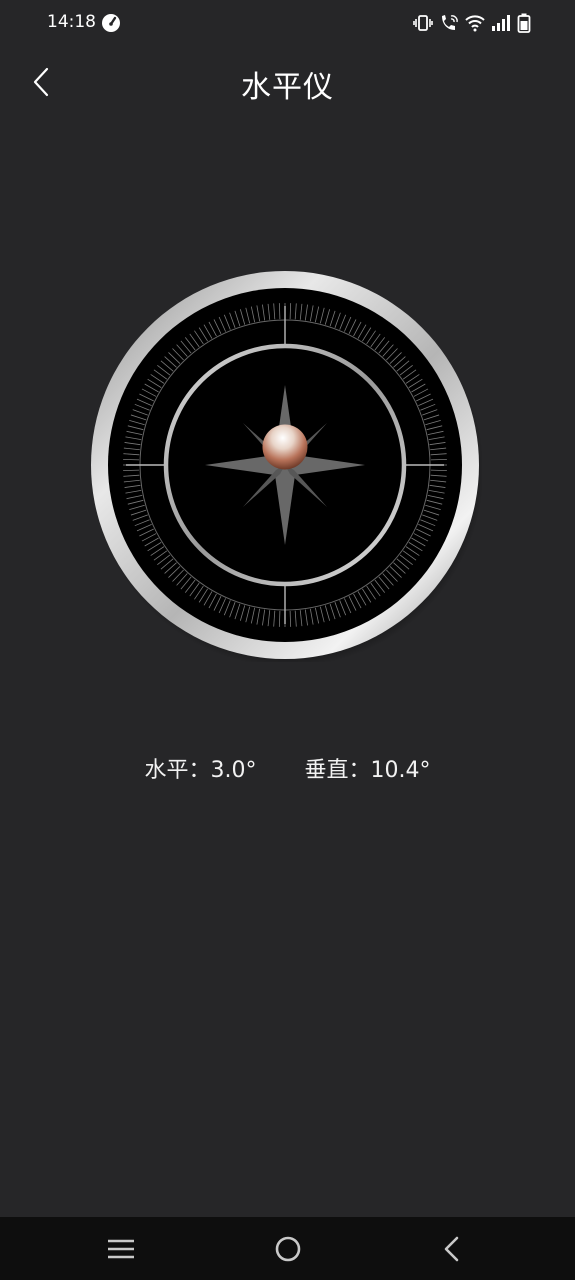 Image resolution: width=575 pixels, height=1280 pixels. What do you see at coordinates (285, 447) in the screenshot?
I see `level-bubble` at bounding box center [285, 447].